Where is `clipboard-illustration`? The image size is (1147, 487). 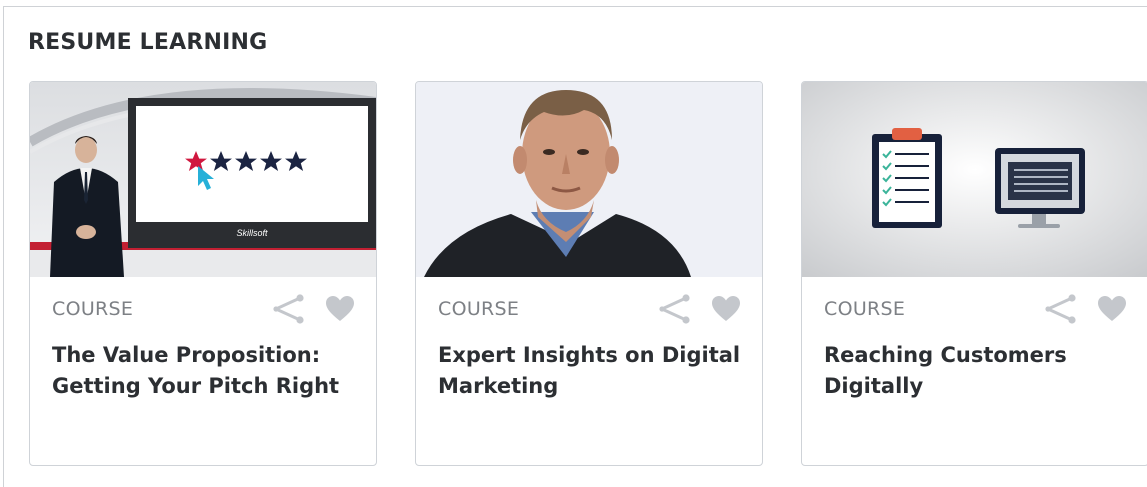
clipboard-illustration is located at coordinates (907, 178).